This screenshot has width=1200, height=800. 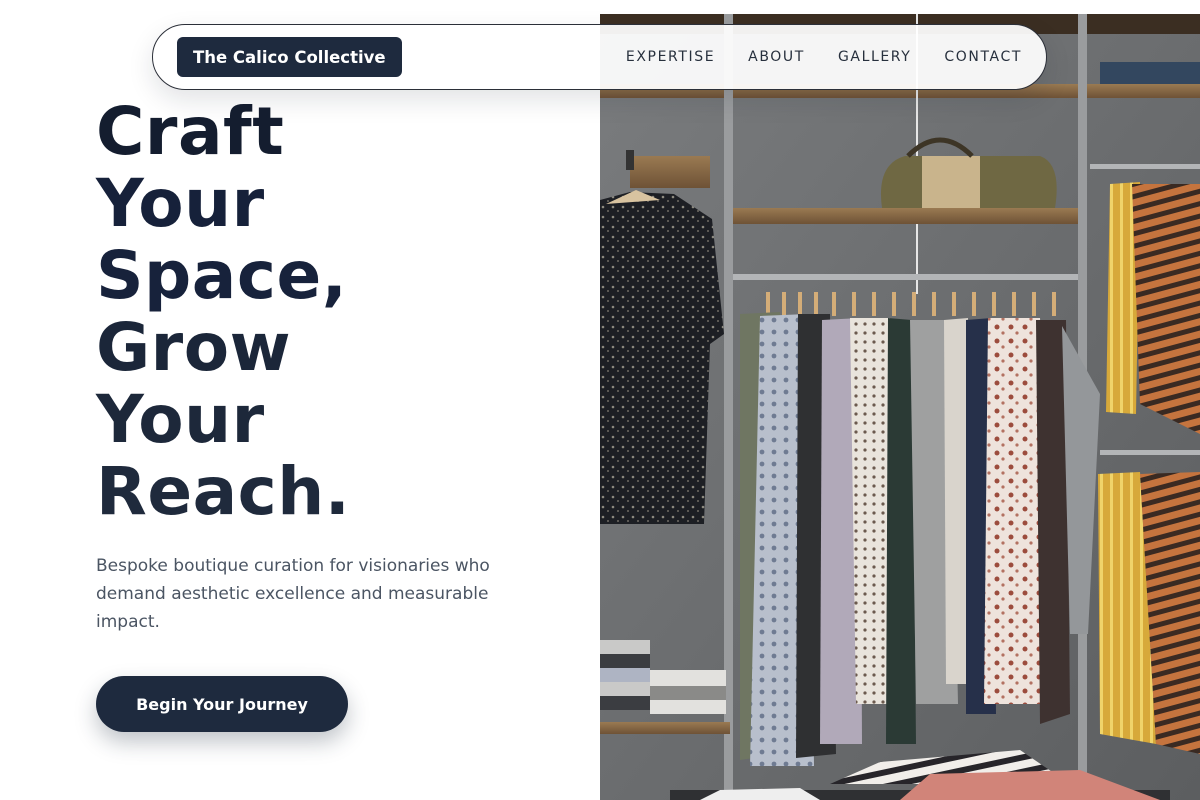 What do you see at coordinates (776, 57) in the screenshot?
I see `nav-link-about: ABOUT` at bounding box center [776, 57].